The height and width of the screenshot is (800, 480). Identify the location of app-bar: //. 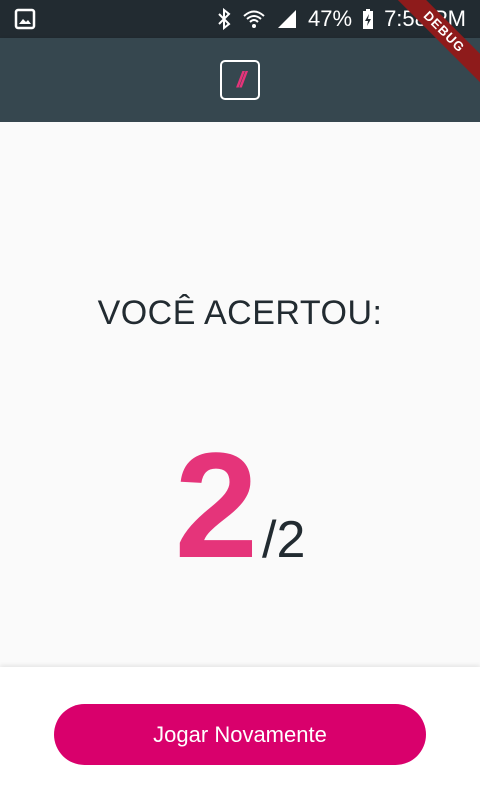
(240, 80).